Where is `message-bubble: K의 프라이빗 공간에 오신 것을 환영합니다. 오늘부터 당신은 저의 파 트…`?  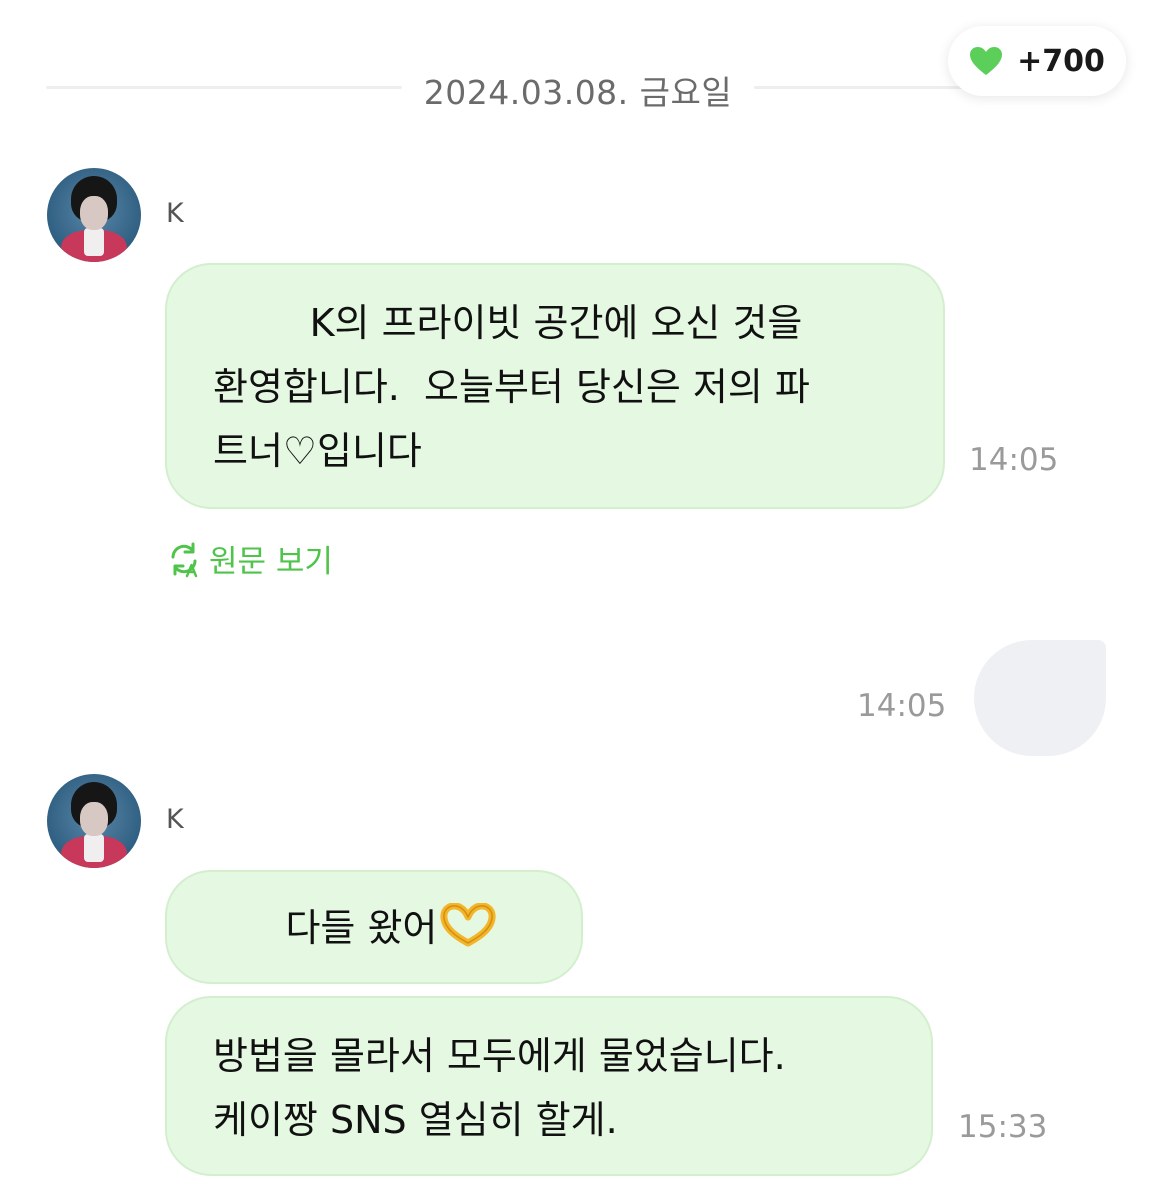 message-bubble: K의 프라이빗 공간에 오신 것을 환영합니다. 오늘부터 당신은 저의 파 트… is located at coordinates (555, 386).